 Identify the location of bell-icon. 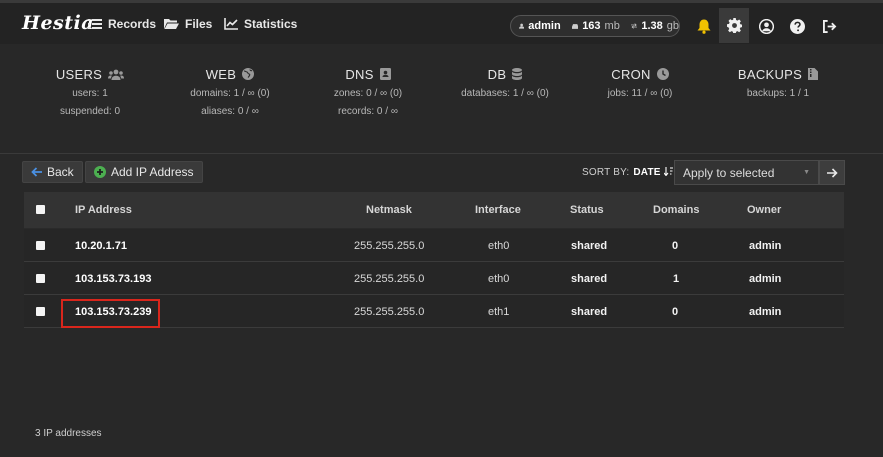
(704, 26).